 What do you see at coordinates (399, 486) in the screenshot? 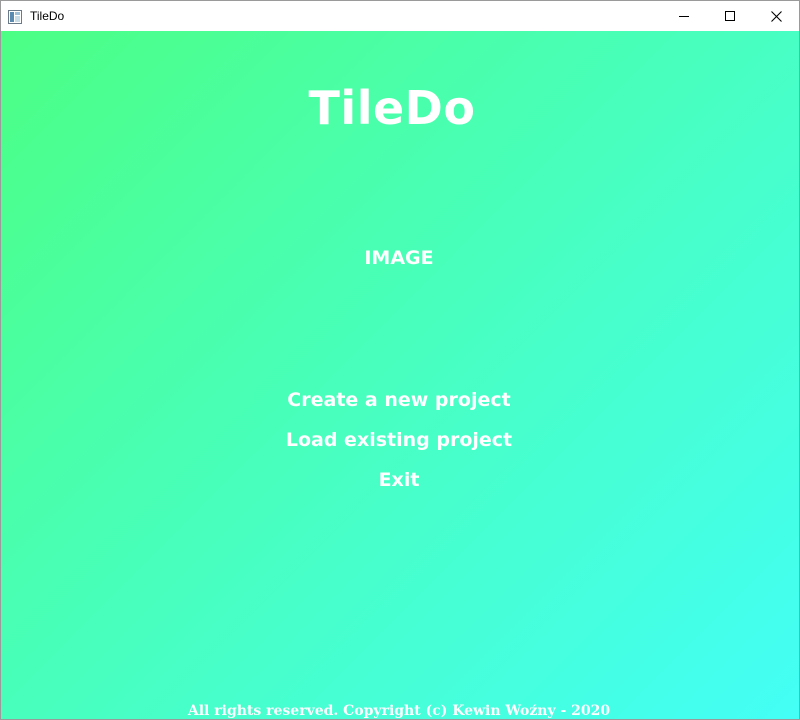
I see `exit-button: Exit` at bounding box center [399, 486].